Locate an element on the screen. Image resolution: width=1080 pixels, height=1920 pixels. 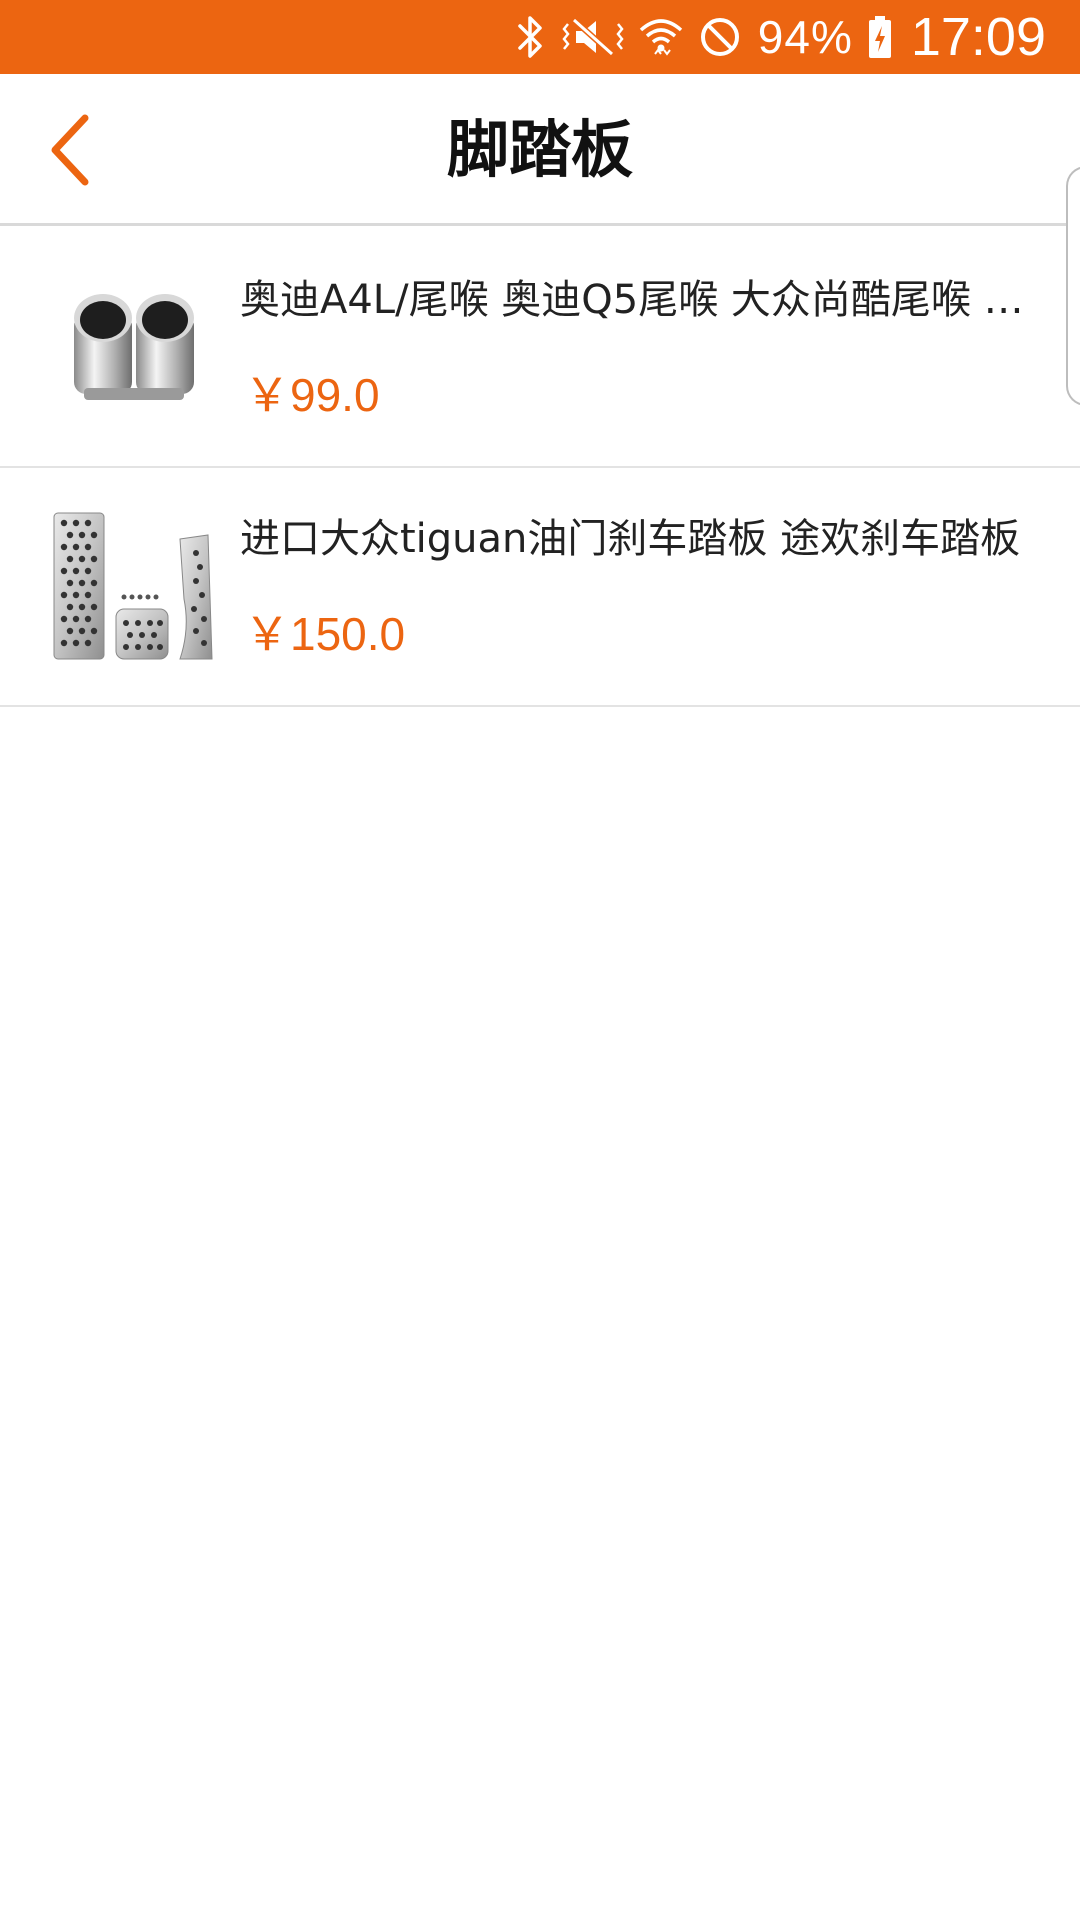
wifi-icon is located at coordinates (661, 37).